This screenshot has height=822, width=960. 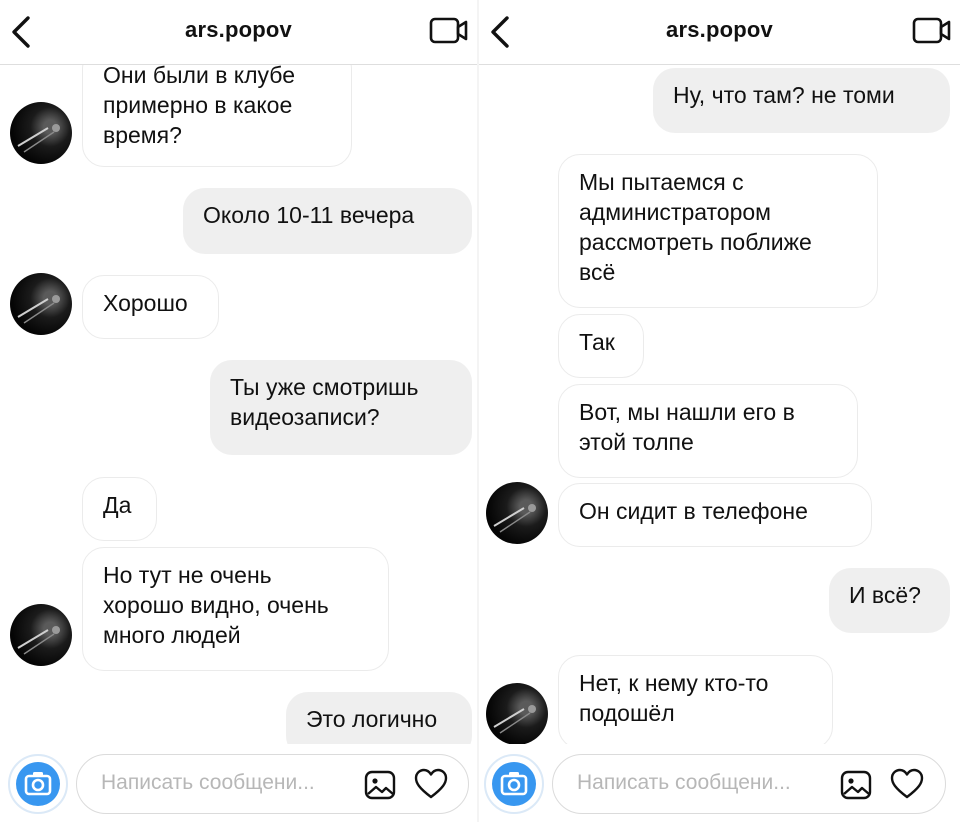 I want to click on message-incoming: Он сидит в телефоне, so click(x=715, y=515).